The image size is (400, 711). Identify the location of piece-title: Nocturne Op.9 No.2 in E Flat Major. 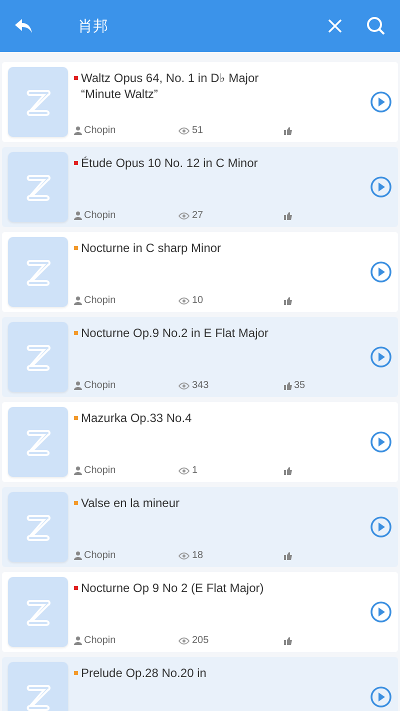
(174, 333).